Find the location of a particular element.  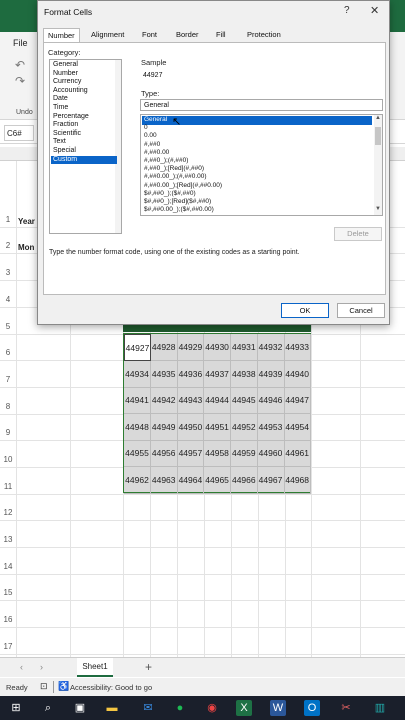

table-cell: 44938 is located at coordinates (244, 374).